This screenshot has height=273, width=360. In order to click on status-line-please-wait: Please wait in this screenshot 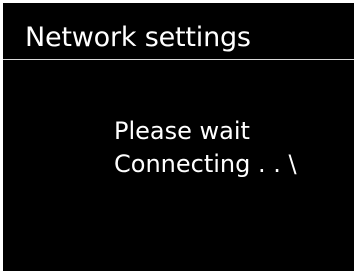, I will do `click(182, 131)`.